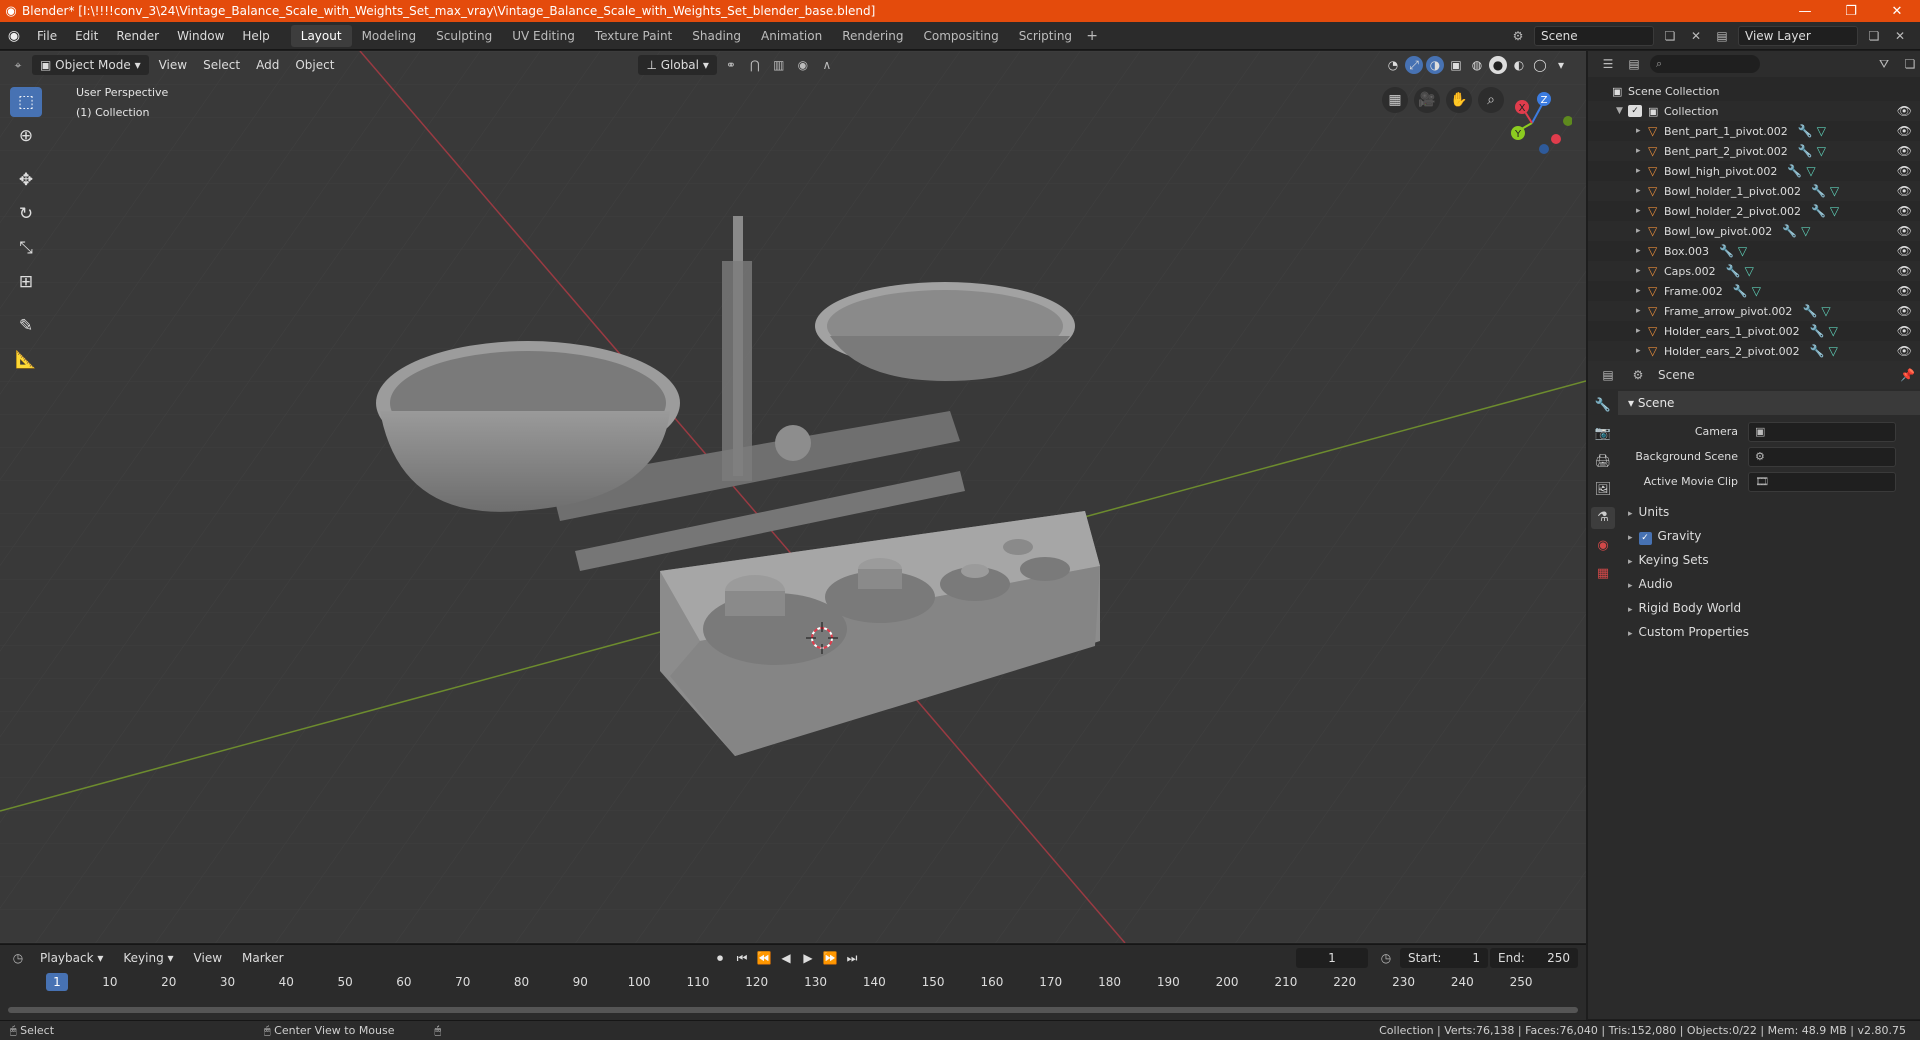 This screenshot has height=1040, width=1920. What do you see at coordinates (786, 958) in the screenshot?
I see `play-reverse-icon: ◀` at bounding box center [786, 958].